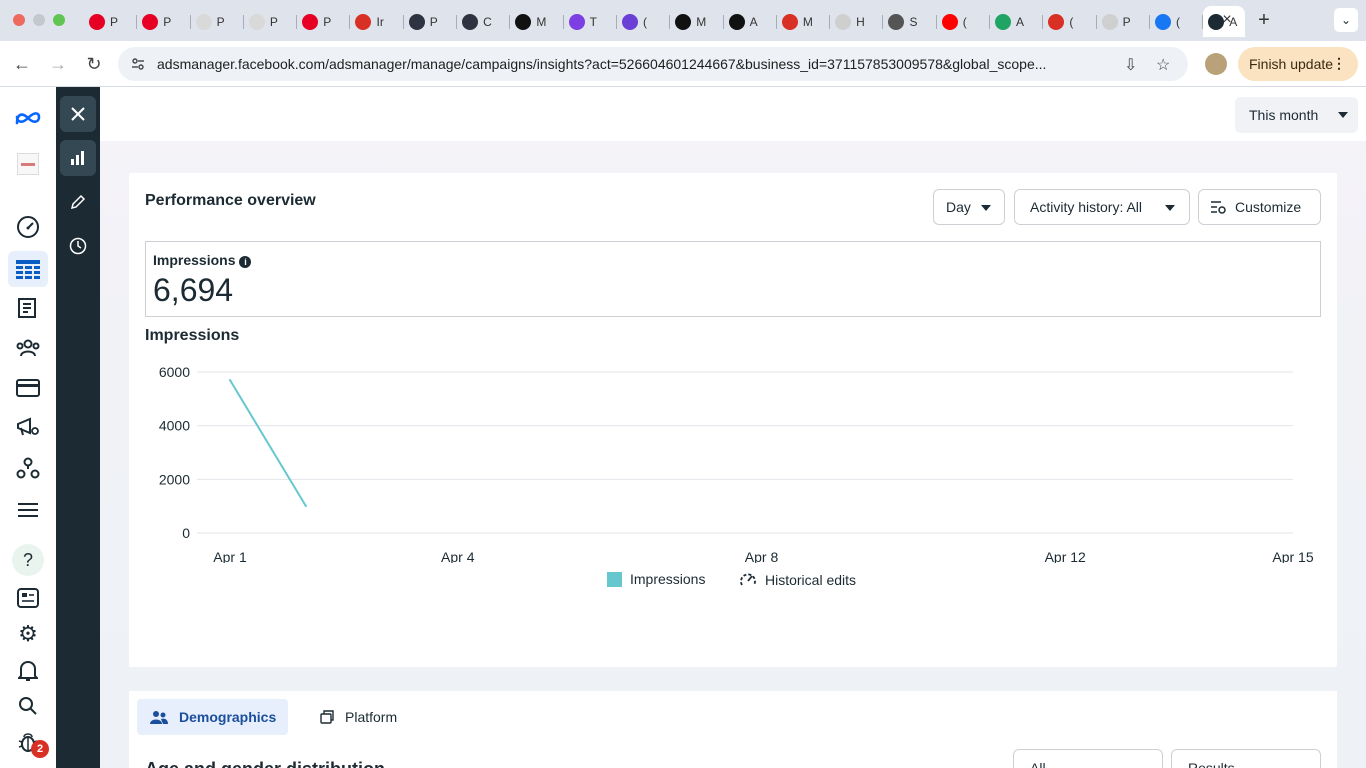 This screenshot has height=768, width=1366. I want to click on dashboard-gauge-icon, so click(28, 227).